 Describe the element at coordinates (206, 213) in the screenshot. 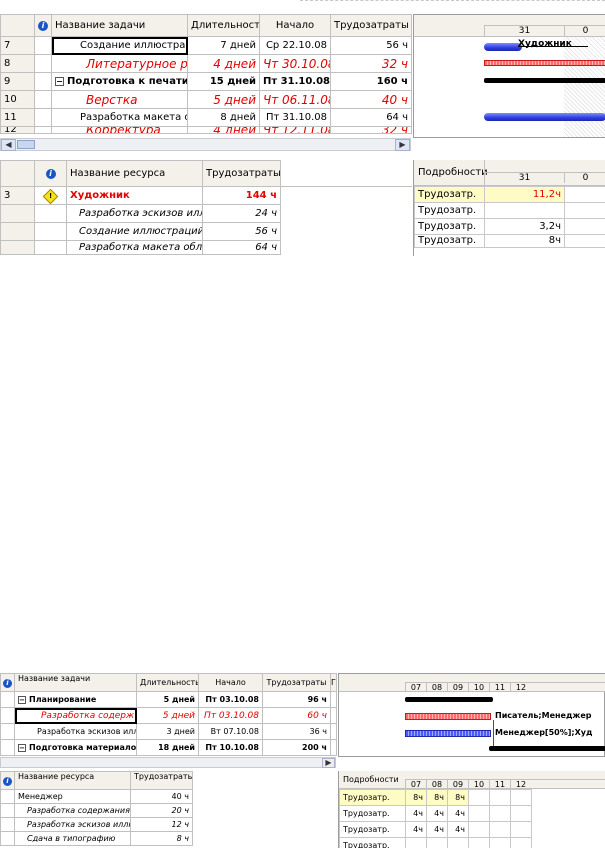

I see `table-row: Разработка эскизов иллк 24 ч` at that location.